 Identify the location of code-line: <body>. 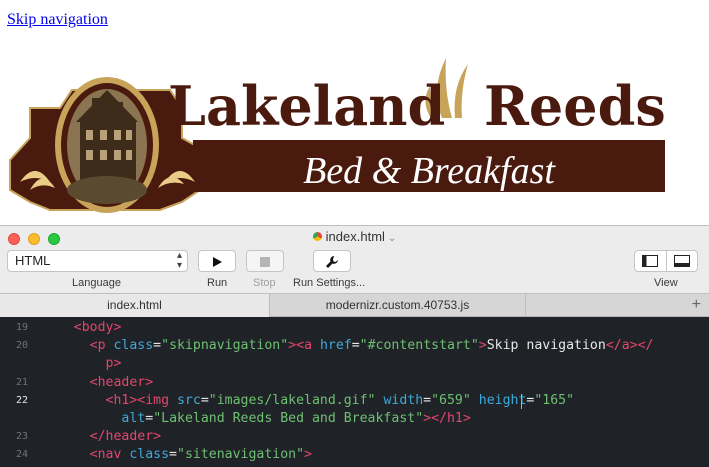
(82, 327).